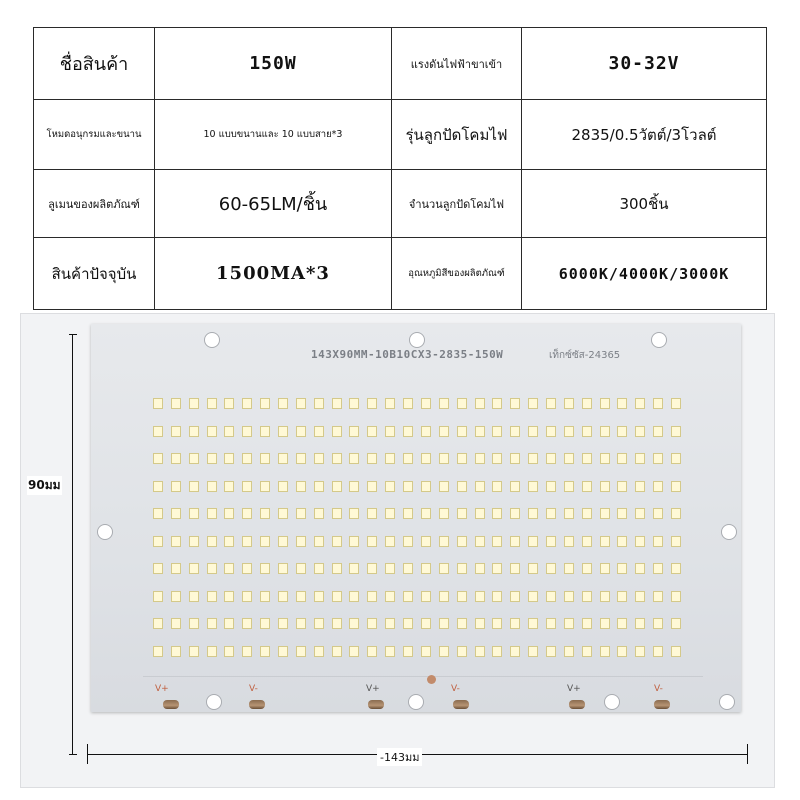 The height and width of the screenshot is (800, 800). Describe the element at coordinates (73, 754) in the screenshot. I see `height-dimension-cap` at that location.